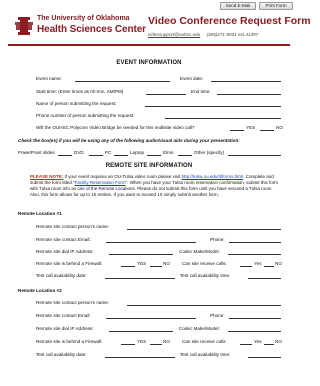  I want to click on facility-reservation-link: Facility Reservation Form, so click(100, 182).